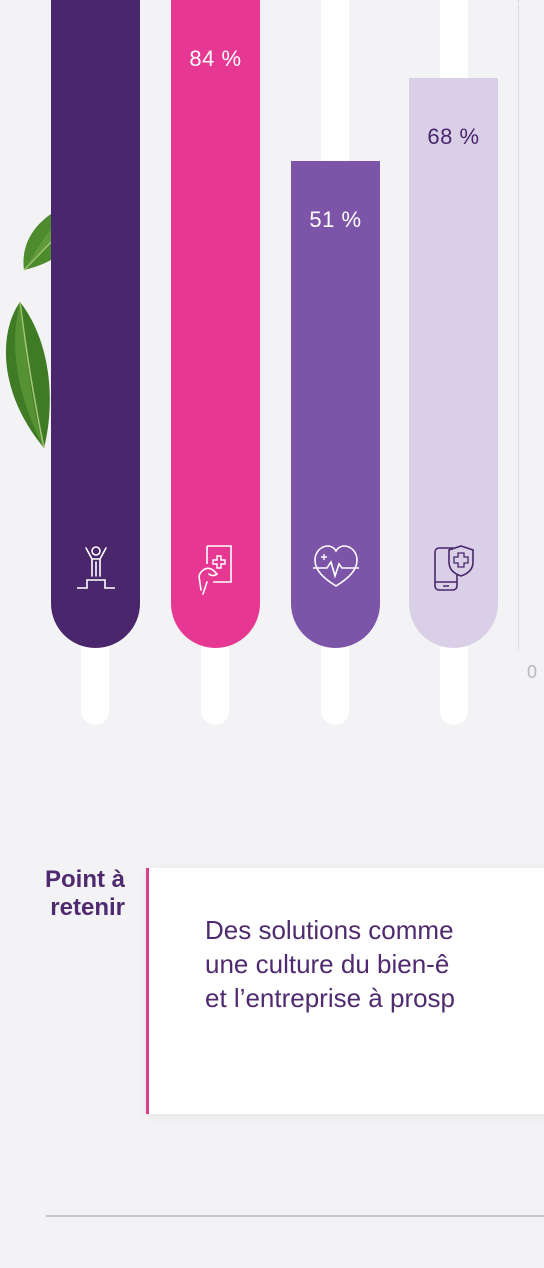 The image size is (544, 1268). I want to click on takeaway-heading-line1: Point à, so click(84, 879).